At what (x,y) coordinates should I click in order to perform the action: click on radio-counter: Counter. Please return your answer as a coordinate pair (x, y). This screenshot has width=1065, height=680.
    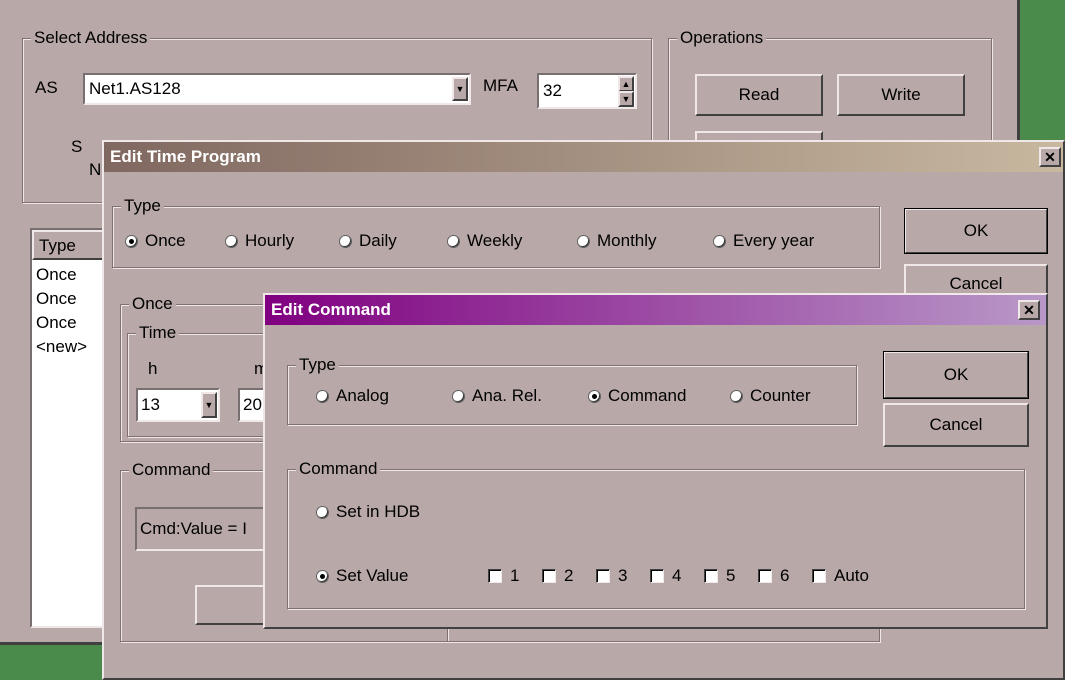
    Looking at the image, I should click on (770, 396).